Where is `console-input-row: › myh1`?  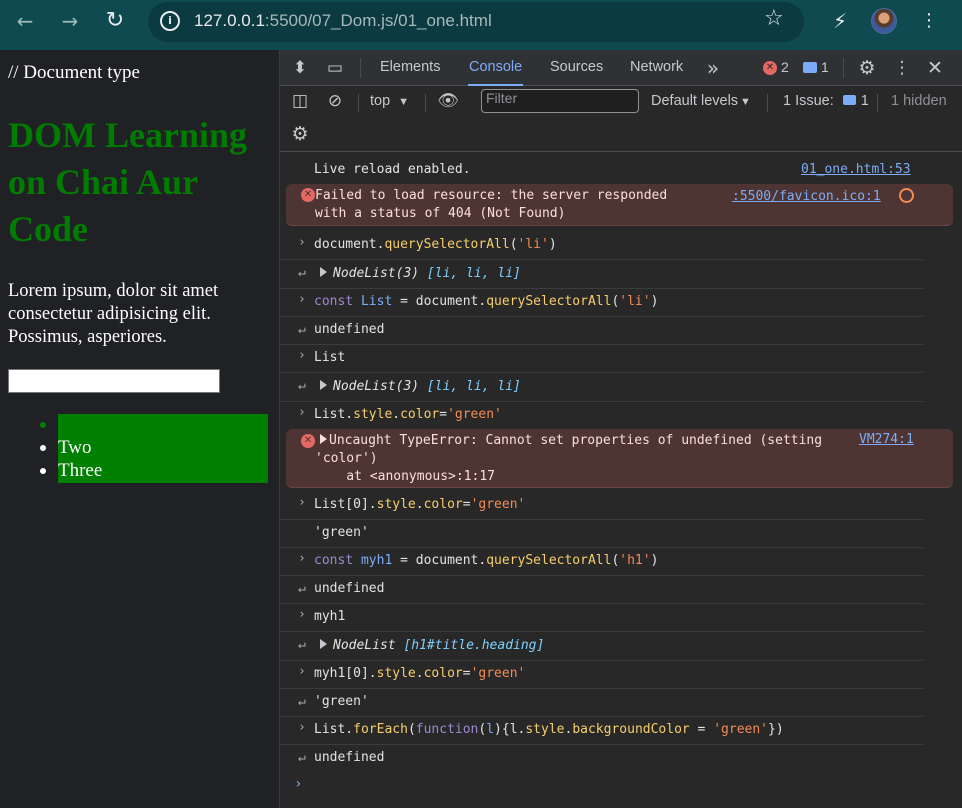 console-input-row: › myh1 is located at coordinates (601, 618).